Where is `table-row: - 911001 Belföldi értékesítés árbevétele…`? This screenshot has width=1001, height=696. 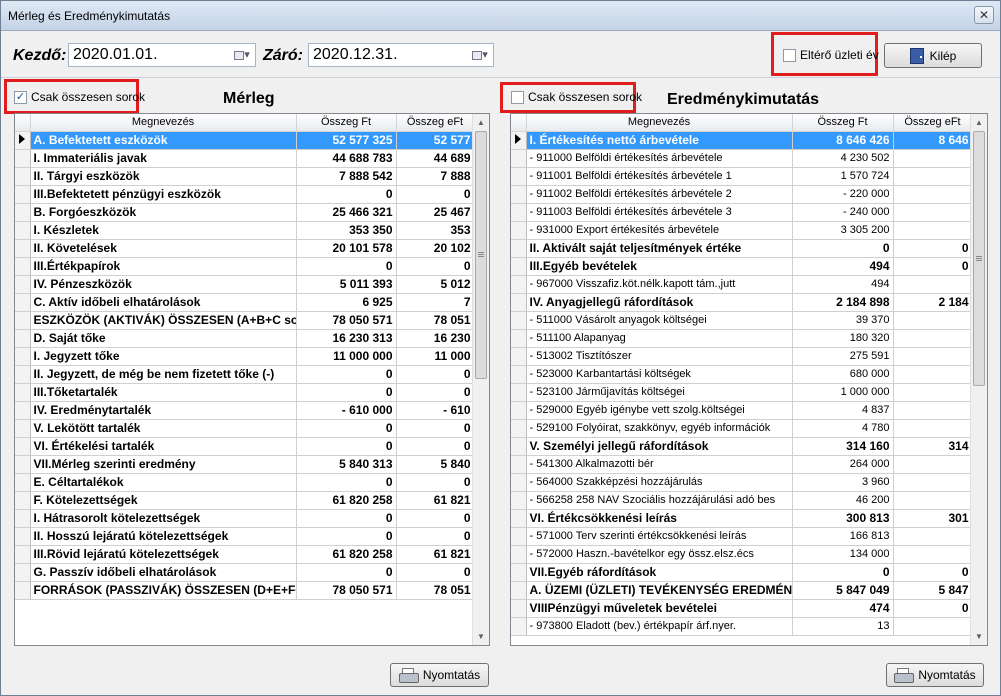 table-row: - 911001 Belföldi értékesítés árbevétele… is located at coordinates (742, 176).